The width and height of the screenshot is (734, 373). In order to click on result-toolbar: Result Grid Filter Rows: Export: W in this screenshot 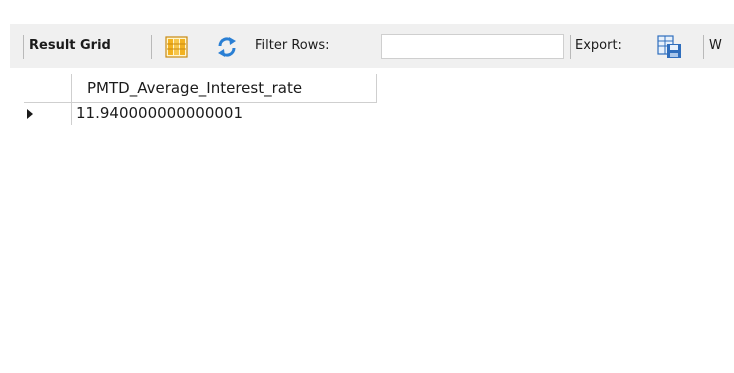, I will do `click(372, 46)`.